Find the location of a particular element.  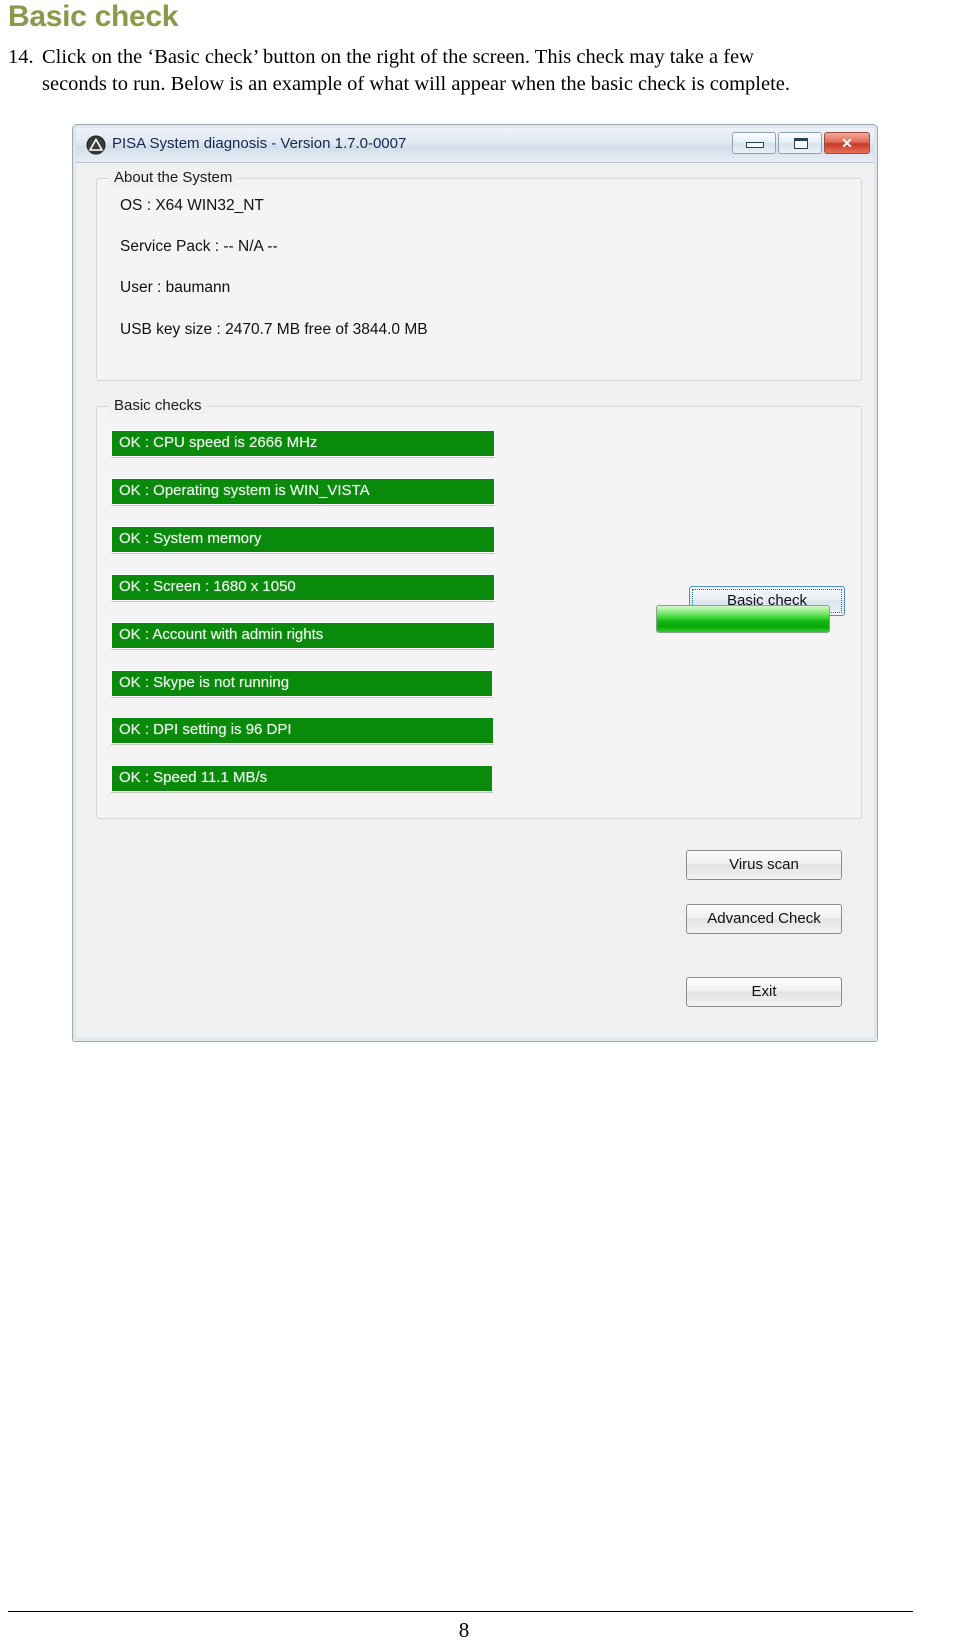

step-number: 14. is located at coordinates (21, 57).